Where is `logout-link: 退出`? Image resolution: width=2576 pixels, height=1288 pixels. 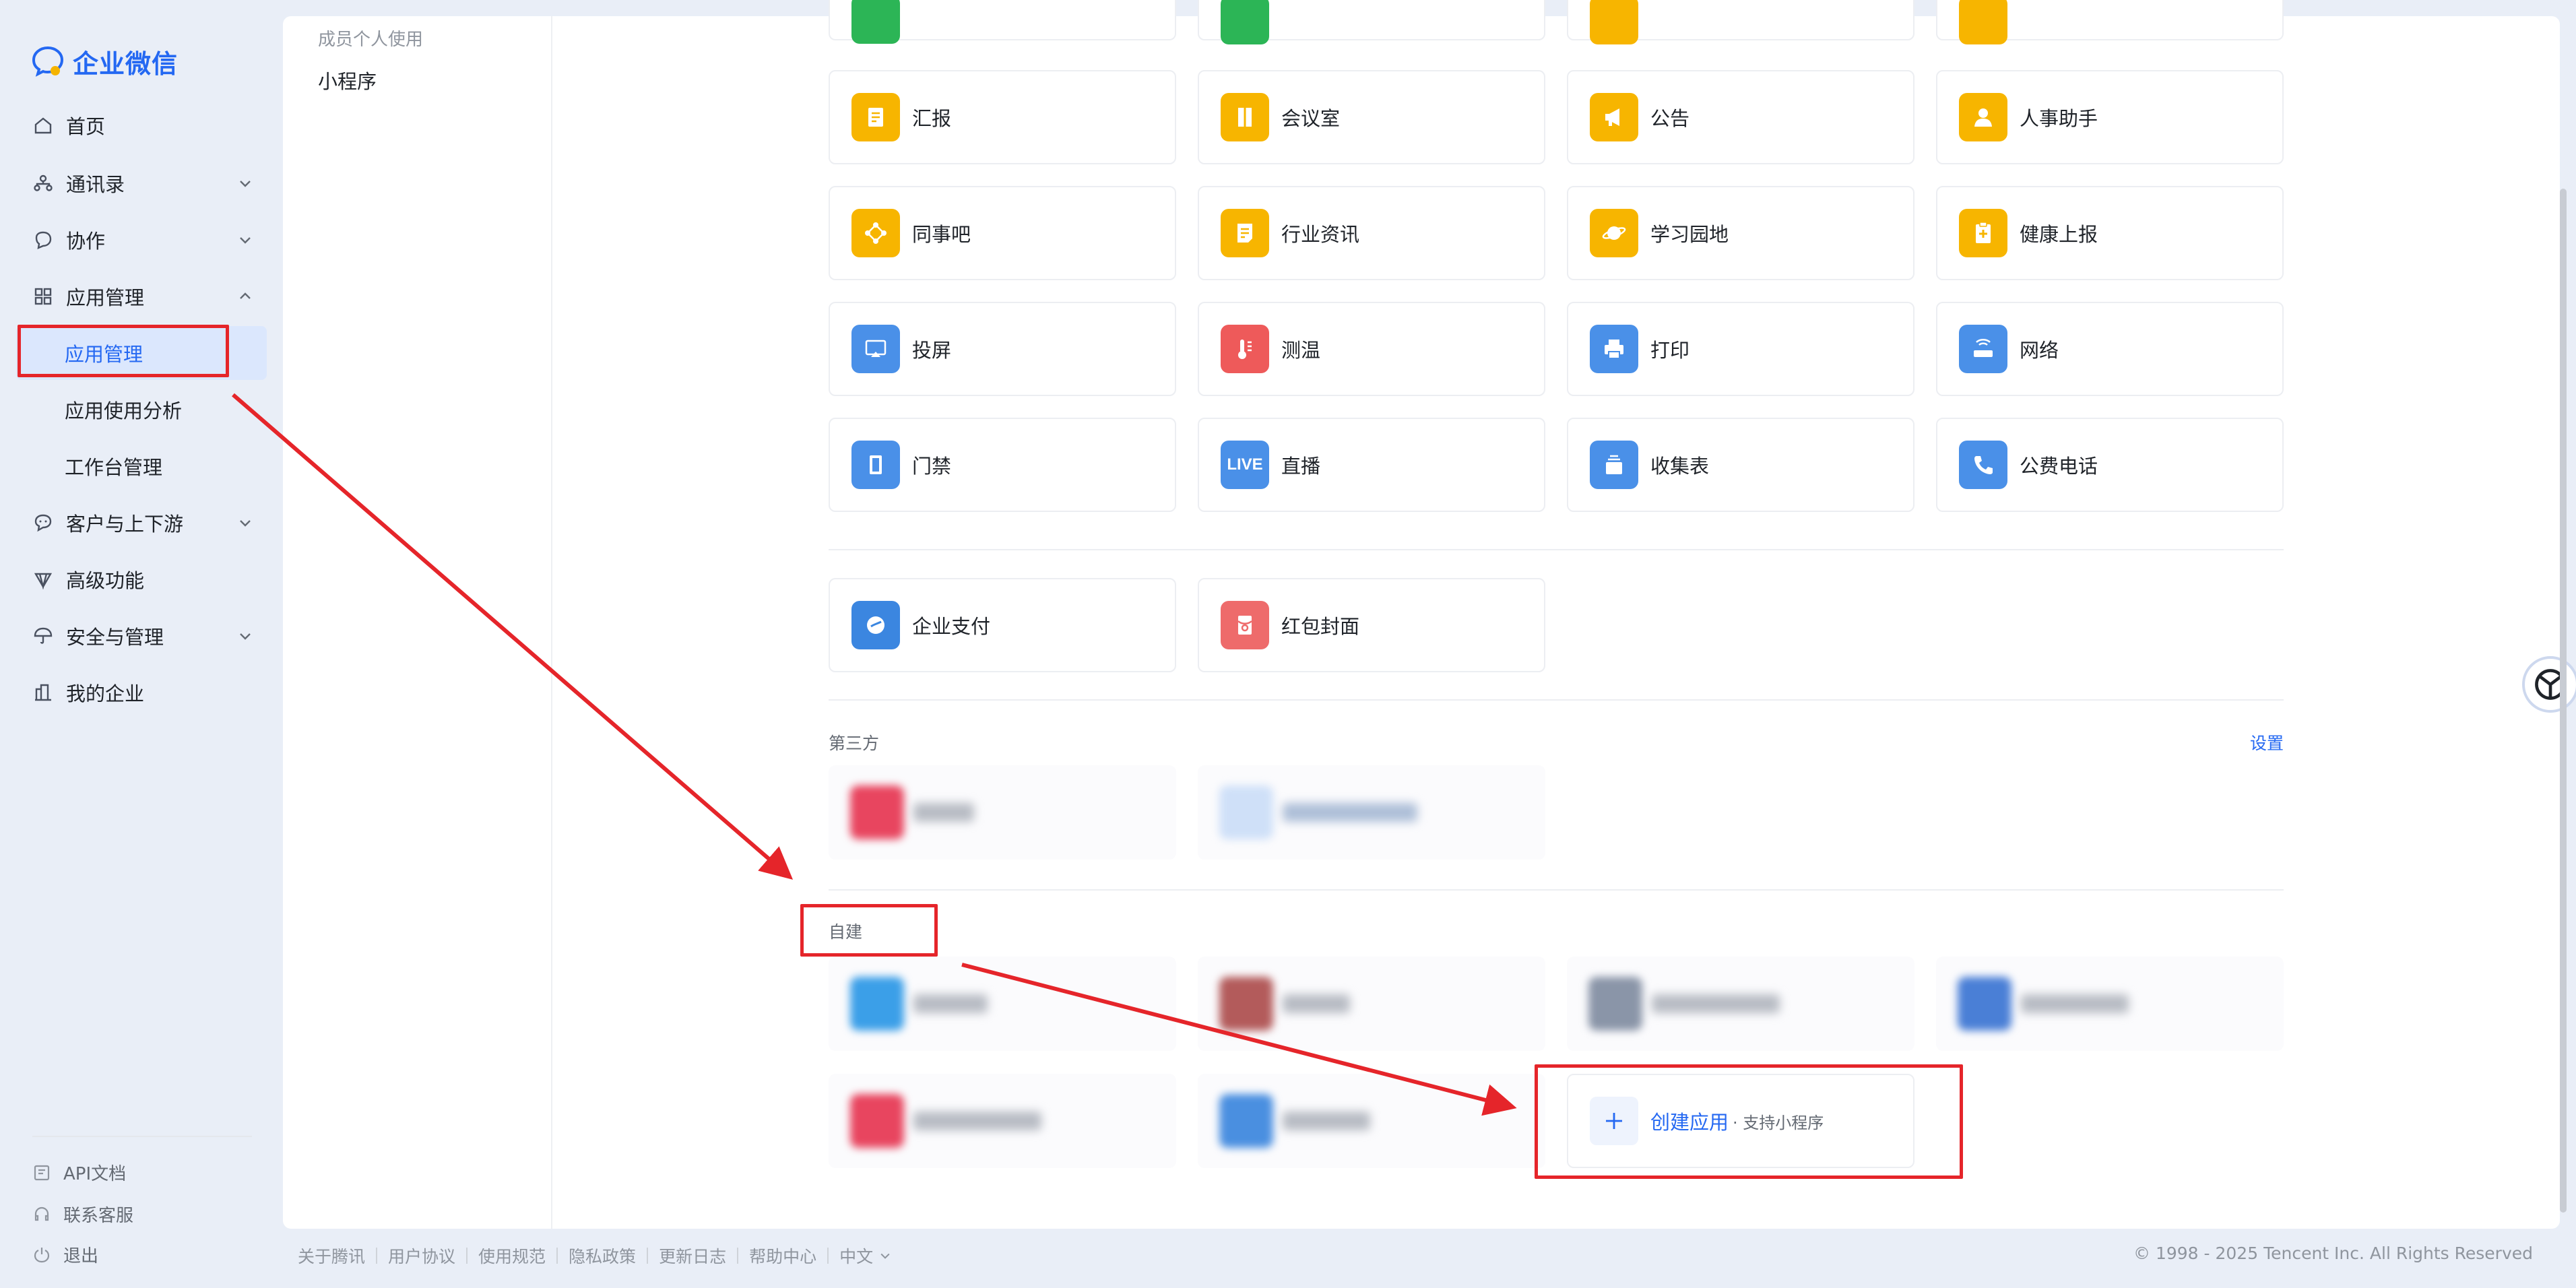
logout-link: 退出 is located at coordinates (65, 1254).